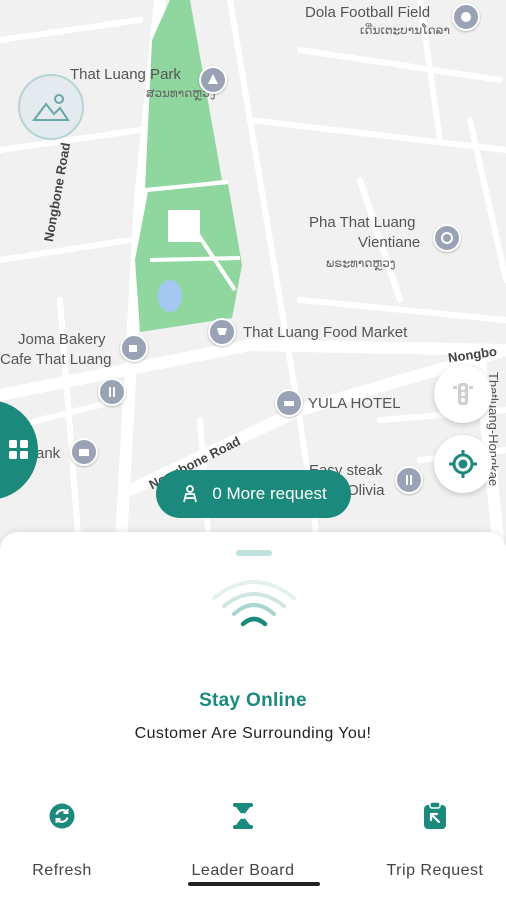 This screenshot has width=506, height=900. What do you see at coordinates (269, 493) in the screenshot?
I see `more-request-label: 0 More request` at bounding box center [269, 493].